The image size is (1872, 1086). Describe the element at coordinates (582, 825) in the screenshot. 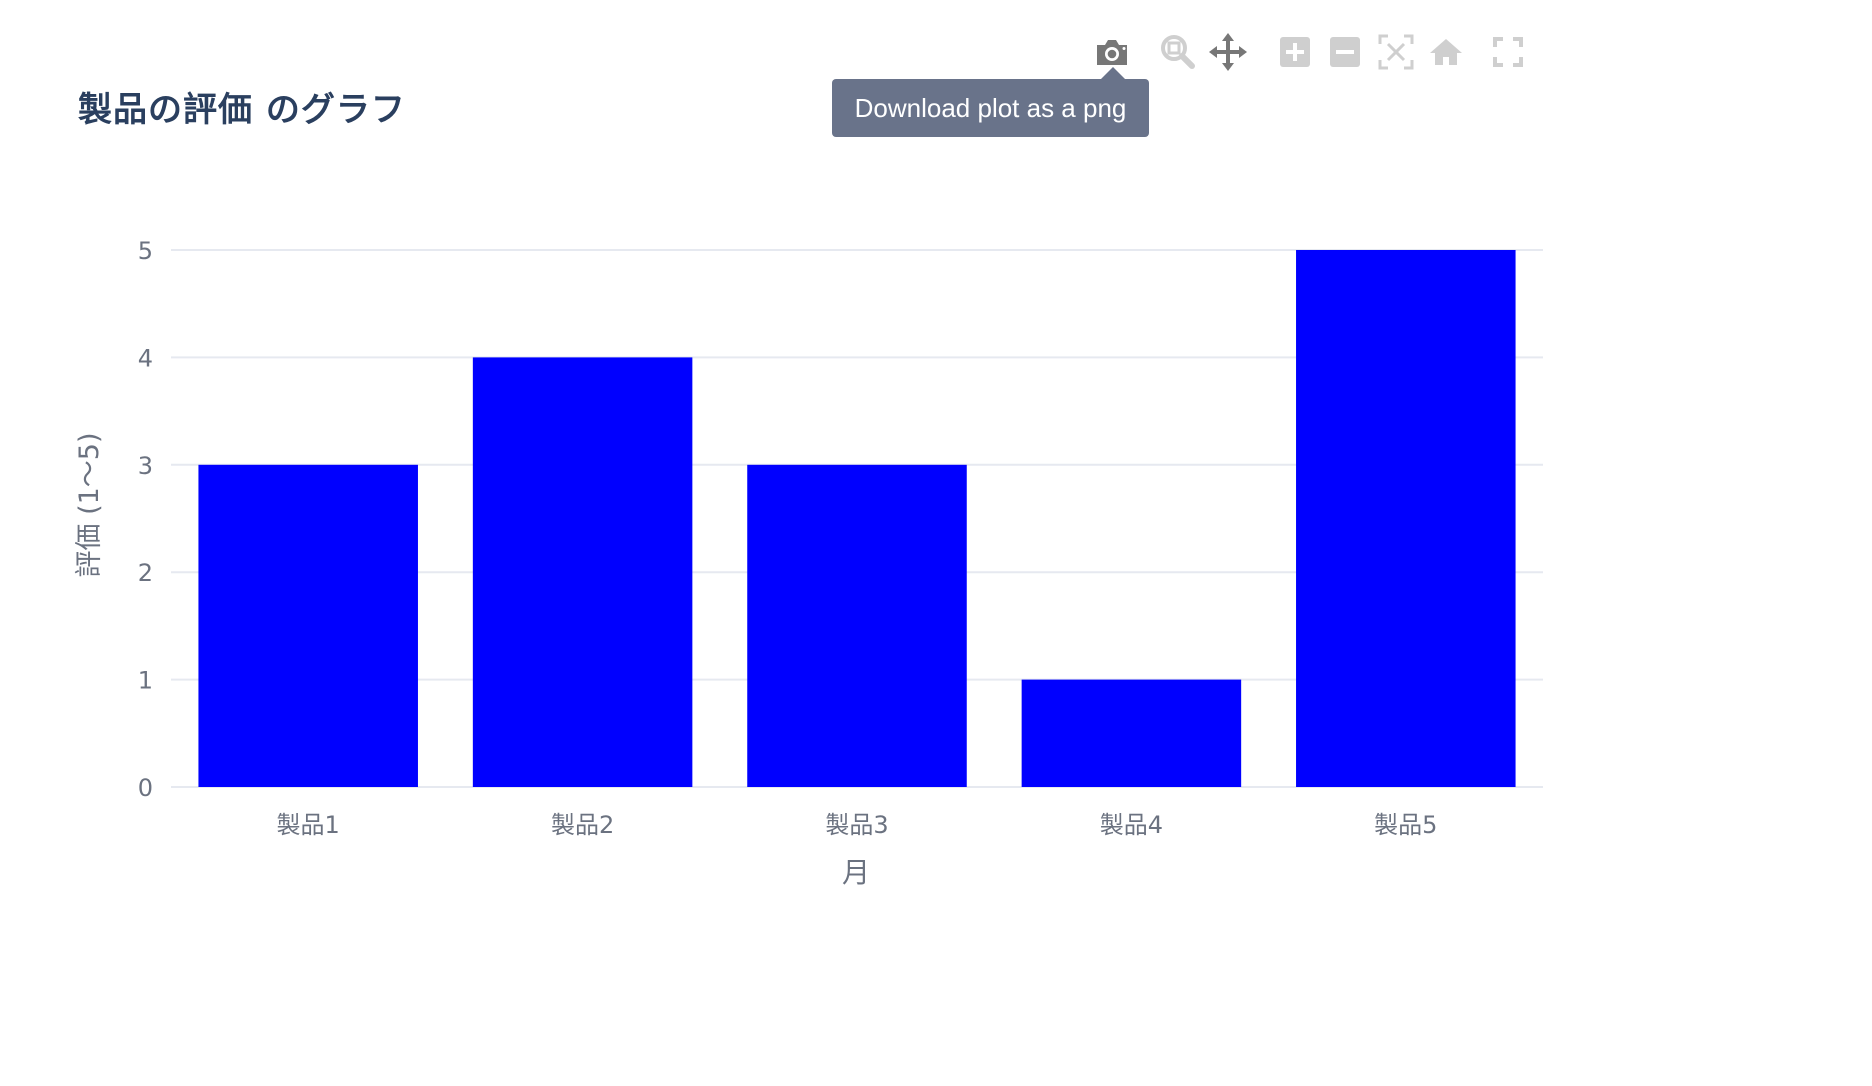

I see `x-tick-label: 製品2` at that location.